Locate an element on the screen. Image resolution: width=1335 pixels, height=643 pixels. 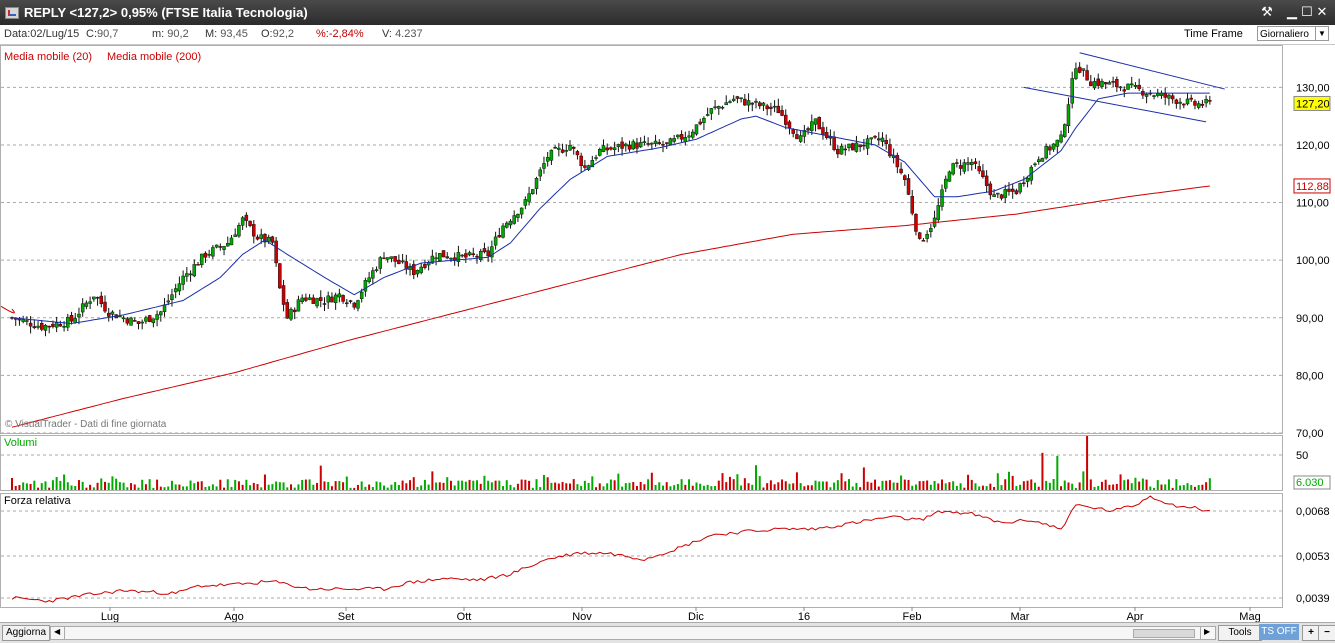
scroll-right-arrow: ▶ is located at coordinates (1208, 633).